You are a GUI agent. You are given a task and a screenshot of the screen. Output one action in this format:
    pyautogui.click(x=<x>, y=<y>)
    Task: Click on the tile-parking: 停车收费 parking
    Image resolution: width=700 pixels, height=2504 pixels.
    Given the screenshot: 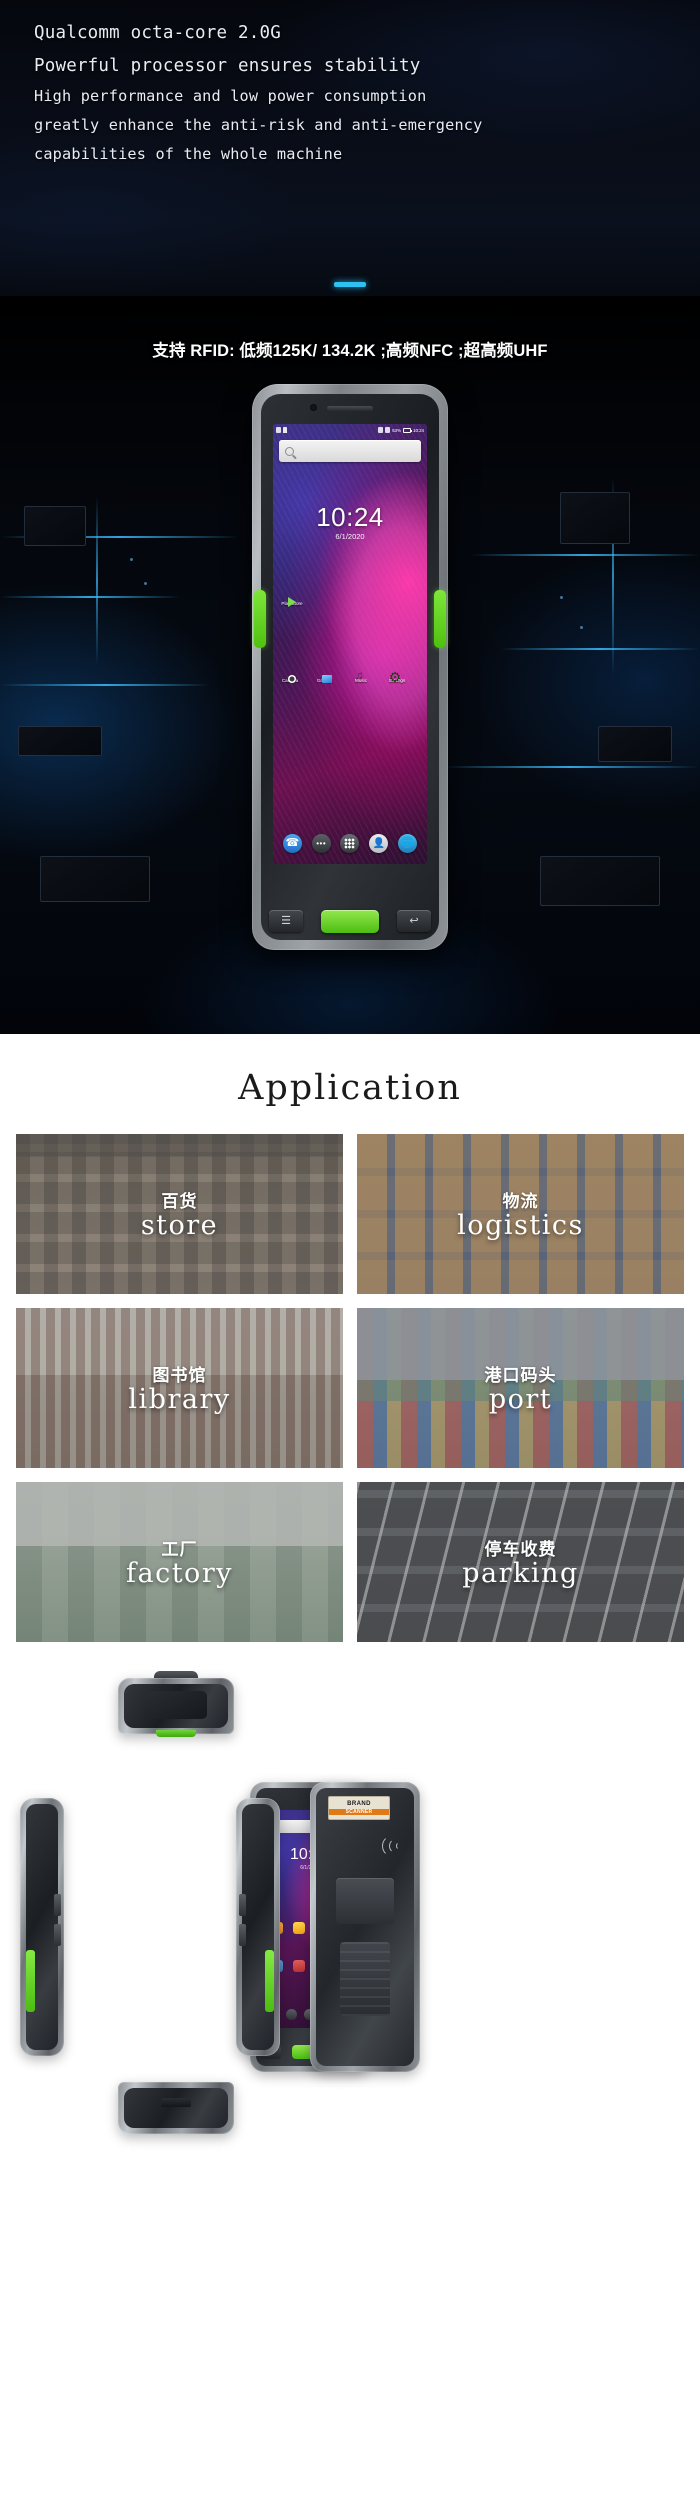 What is the action you would take?
    pyautogui.click(x=520, y=1562)
    